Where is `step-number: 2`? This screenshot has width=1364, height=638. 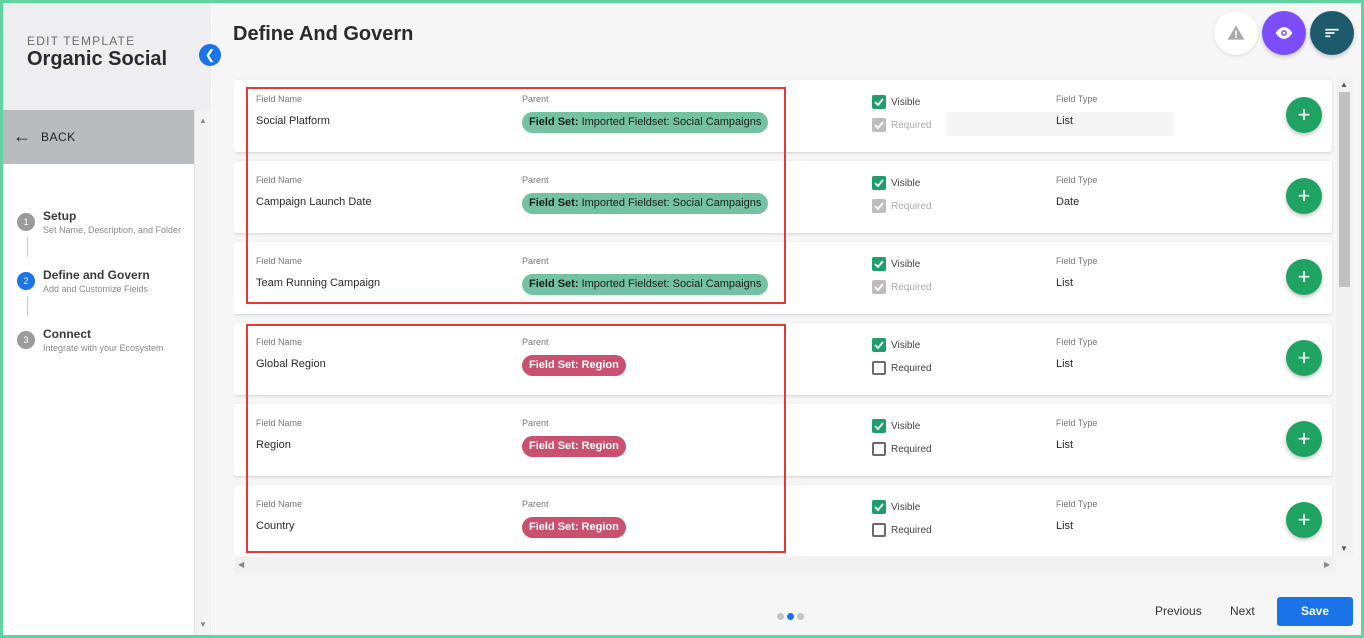 step-number: 2 is located at coordinates (26, 281).